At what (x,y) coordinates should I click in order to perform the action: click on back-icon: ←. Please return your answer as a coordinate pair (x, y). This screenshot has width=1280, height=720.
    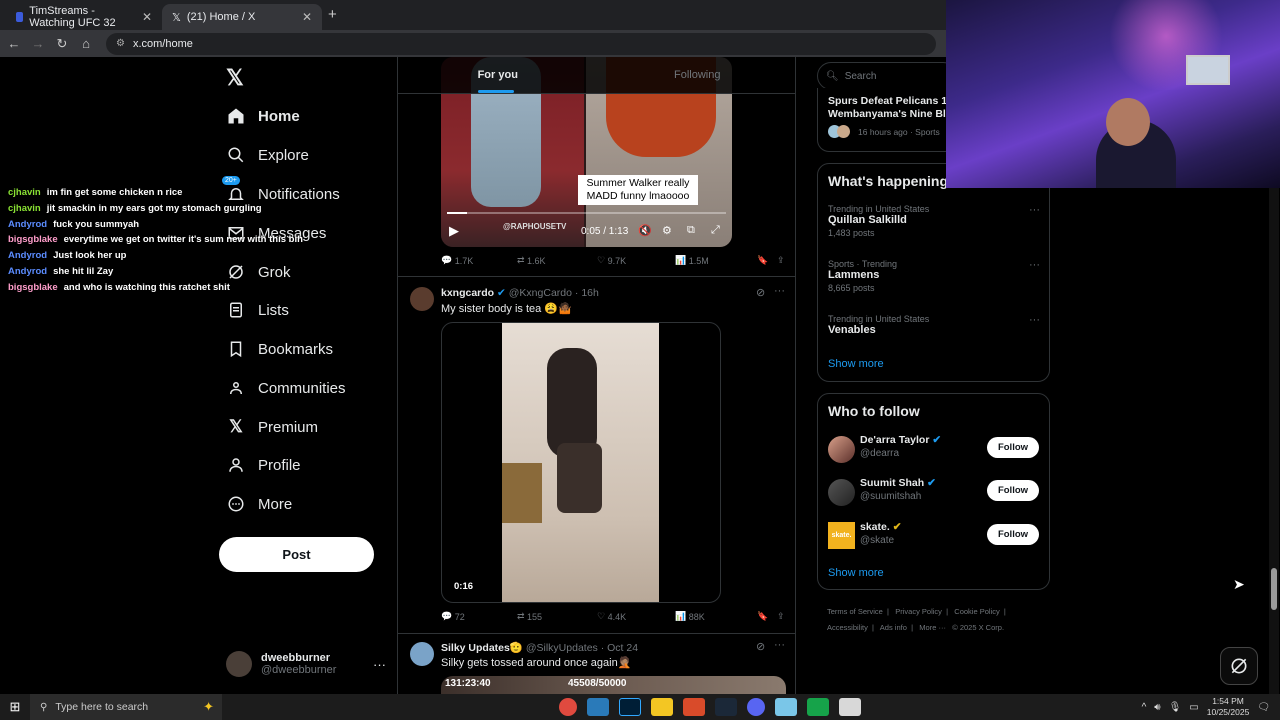
    Looking at the image, I should click on (14, 43).